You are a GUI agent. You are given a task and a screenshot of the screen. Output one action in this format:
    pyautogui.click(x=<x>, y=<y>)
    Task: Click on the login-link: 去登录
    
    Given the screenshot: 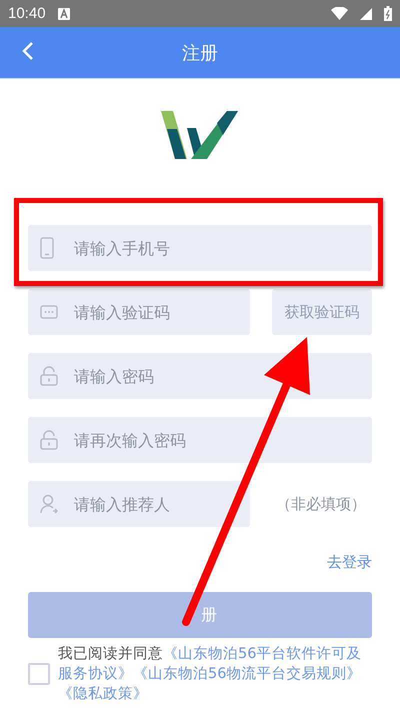 What is the action you would take?
    pyautogui.click(x=349, y=562)
    